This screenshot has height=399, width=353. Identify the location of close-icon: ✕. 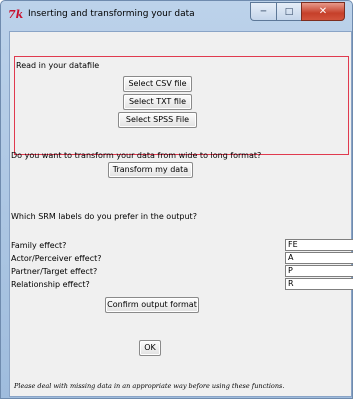
(323, 11).